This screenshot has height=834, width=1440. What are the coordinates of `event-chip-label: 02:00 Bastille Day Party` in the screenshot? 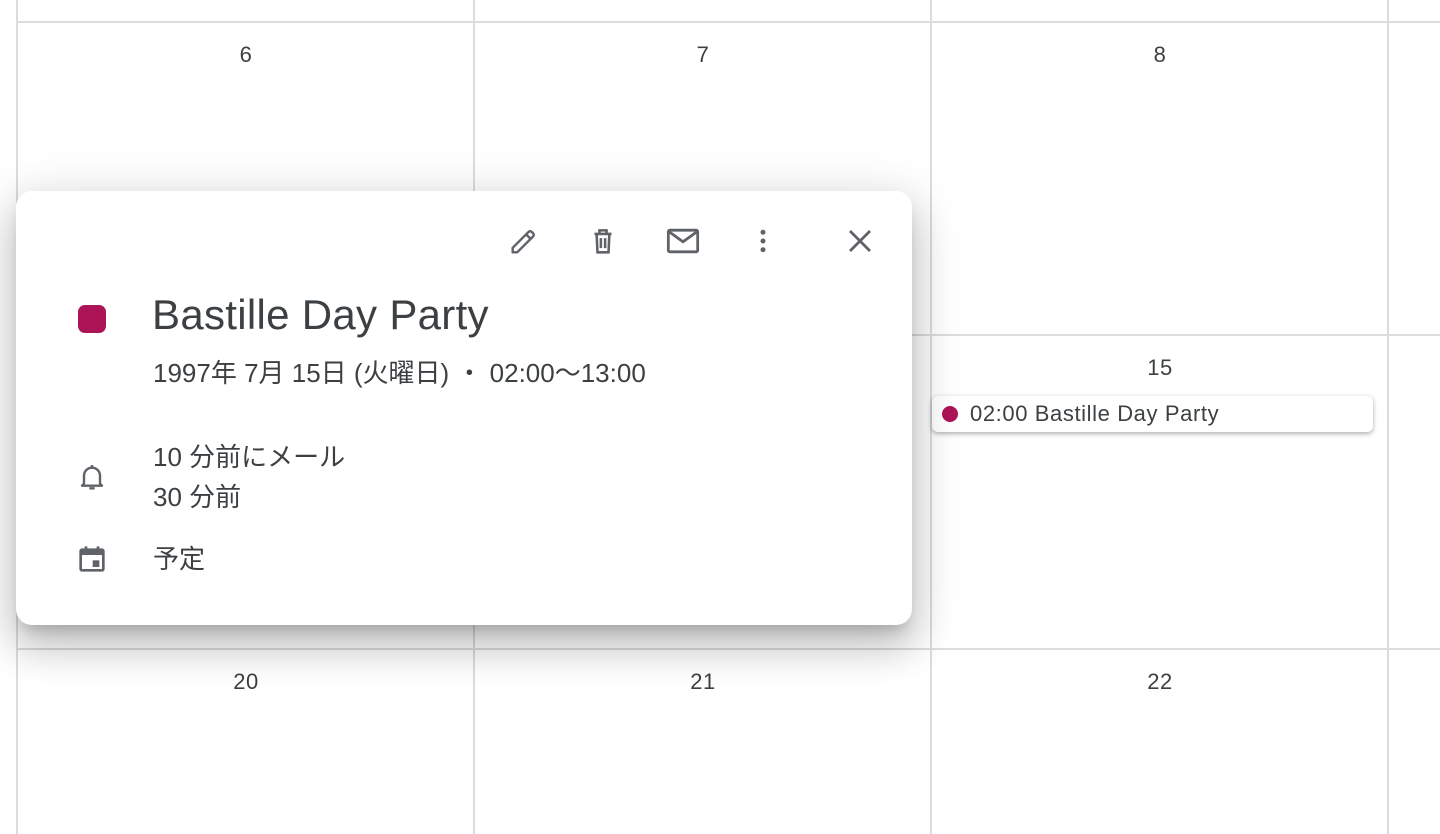 It's located at (1095, 413).